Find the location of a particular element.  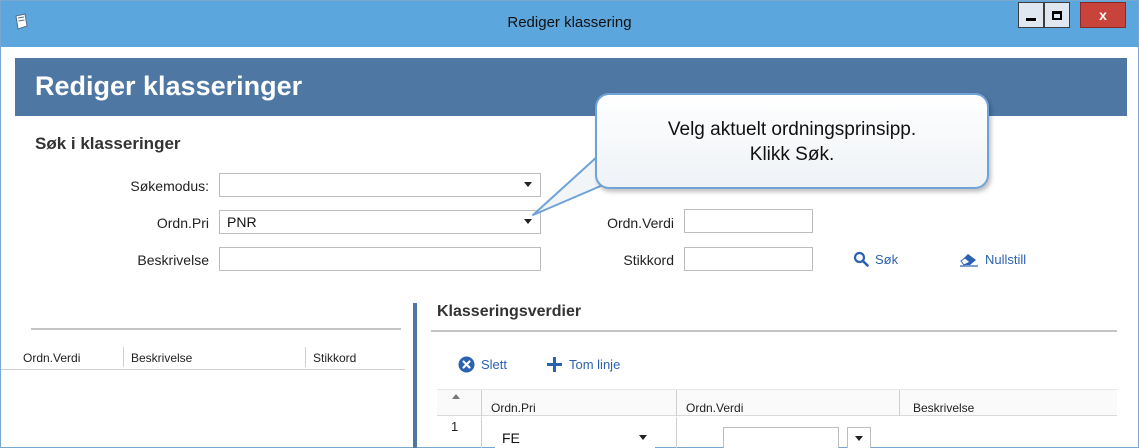

ordnpri-select: PNR is located at coordinates (380, 222).